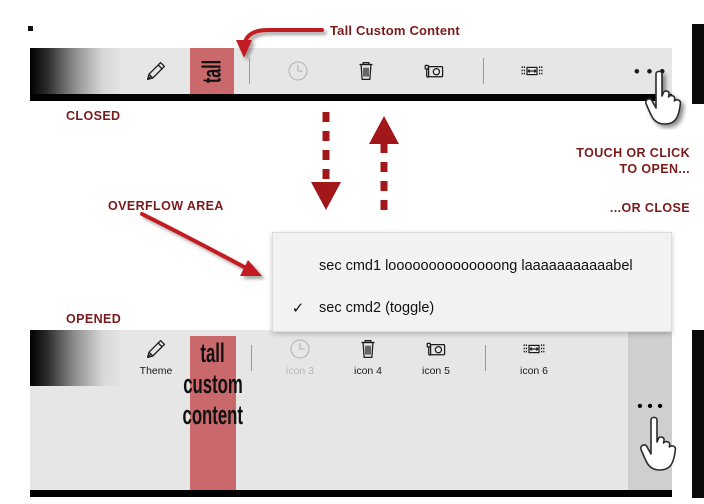  Describe the element at coordinates (298, 308) in the screenshot. I see `checkmark-icon: ✓` at that location.